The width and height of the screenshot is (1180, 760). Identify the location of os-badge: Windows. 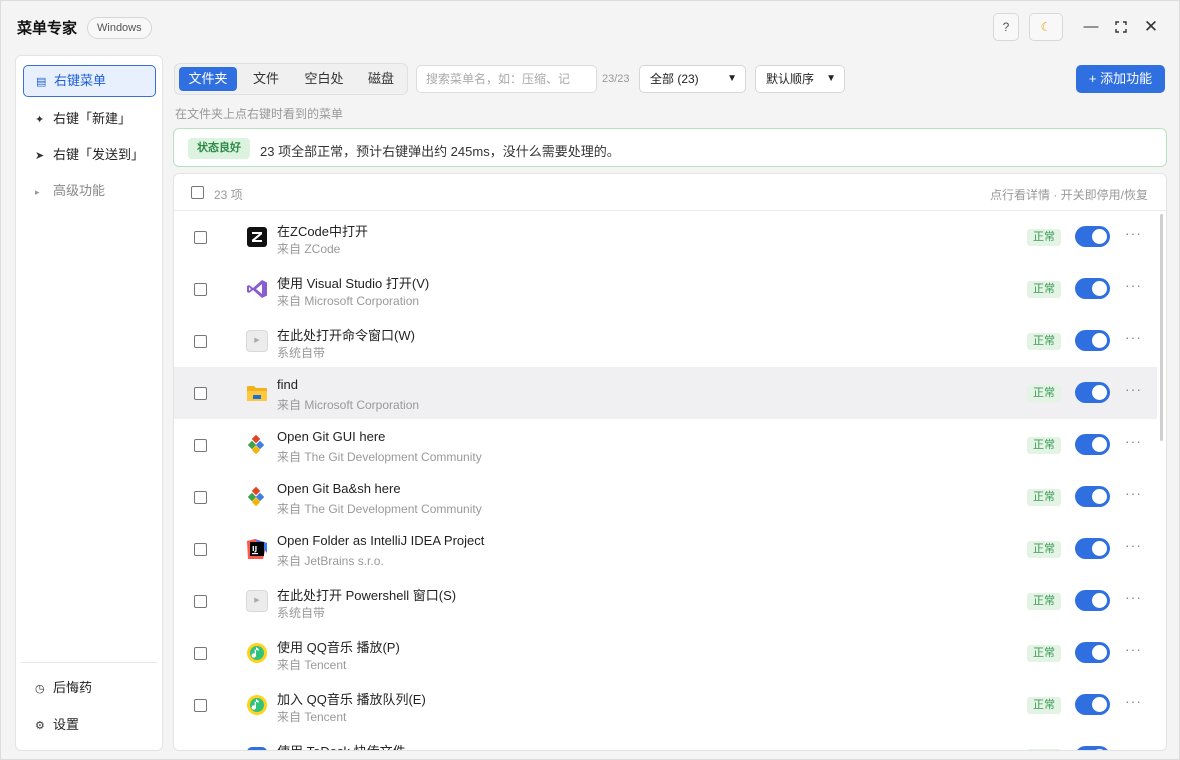
(119, 28).